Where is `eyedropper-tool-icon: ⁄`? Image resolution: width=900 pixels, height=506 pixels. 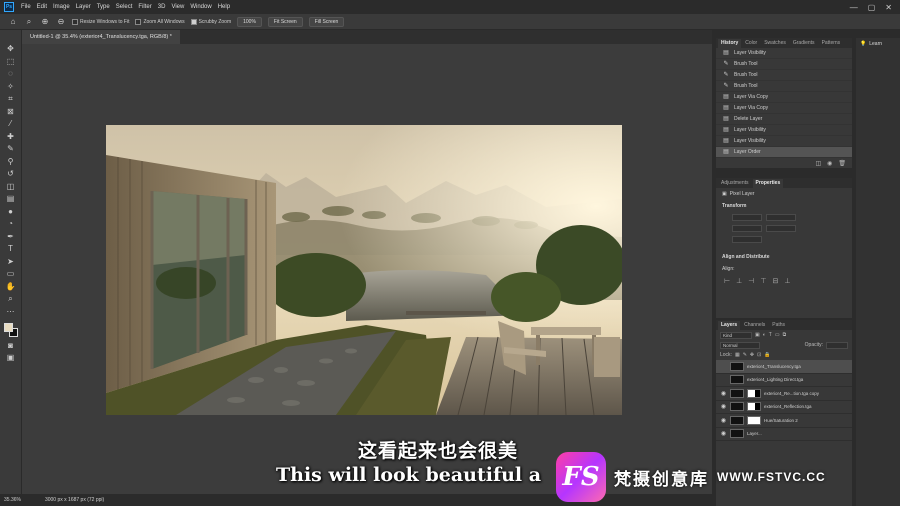 eyedropper-tool-icon: ⁄ is located at coordinates (11, 123).